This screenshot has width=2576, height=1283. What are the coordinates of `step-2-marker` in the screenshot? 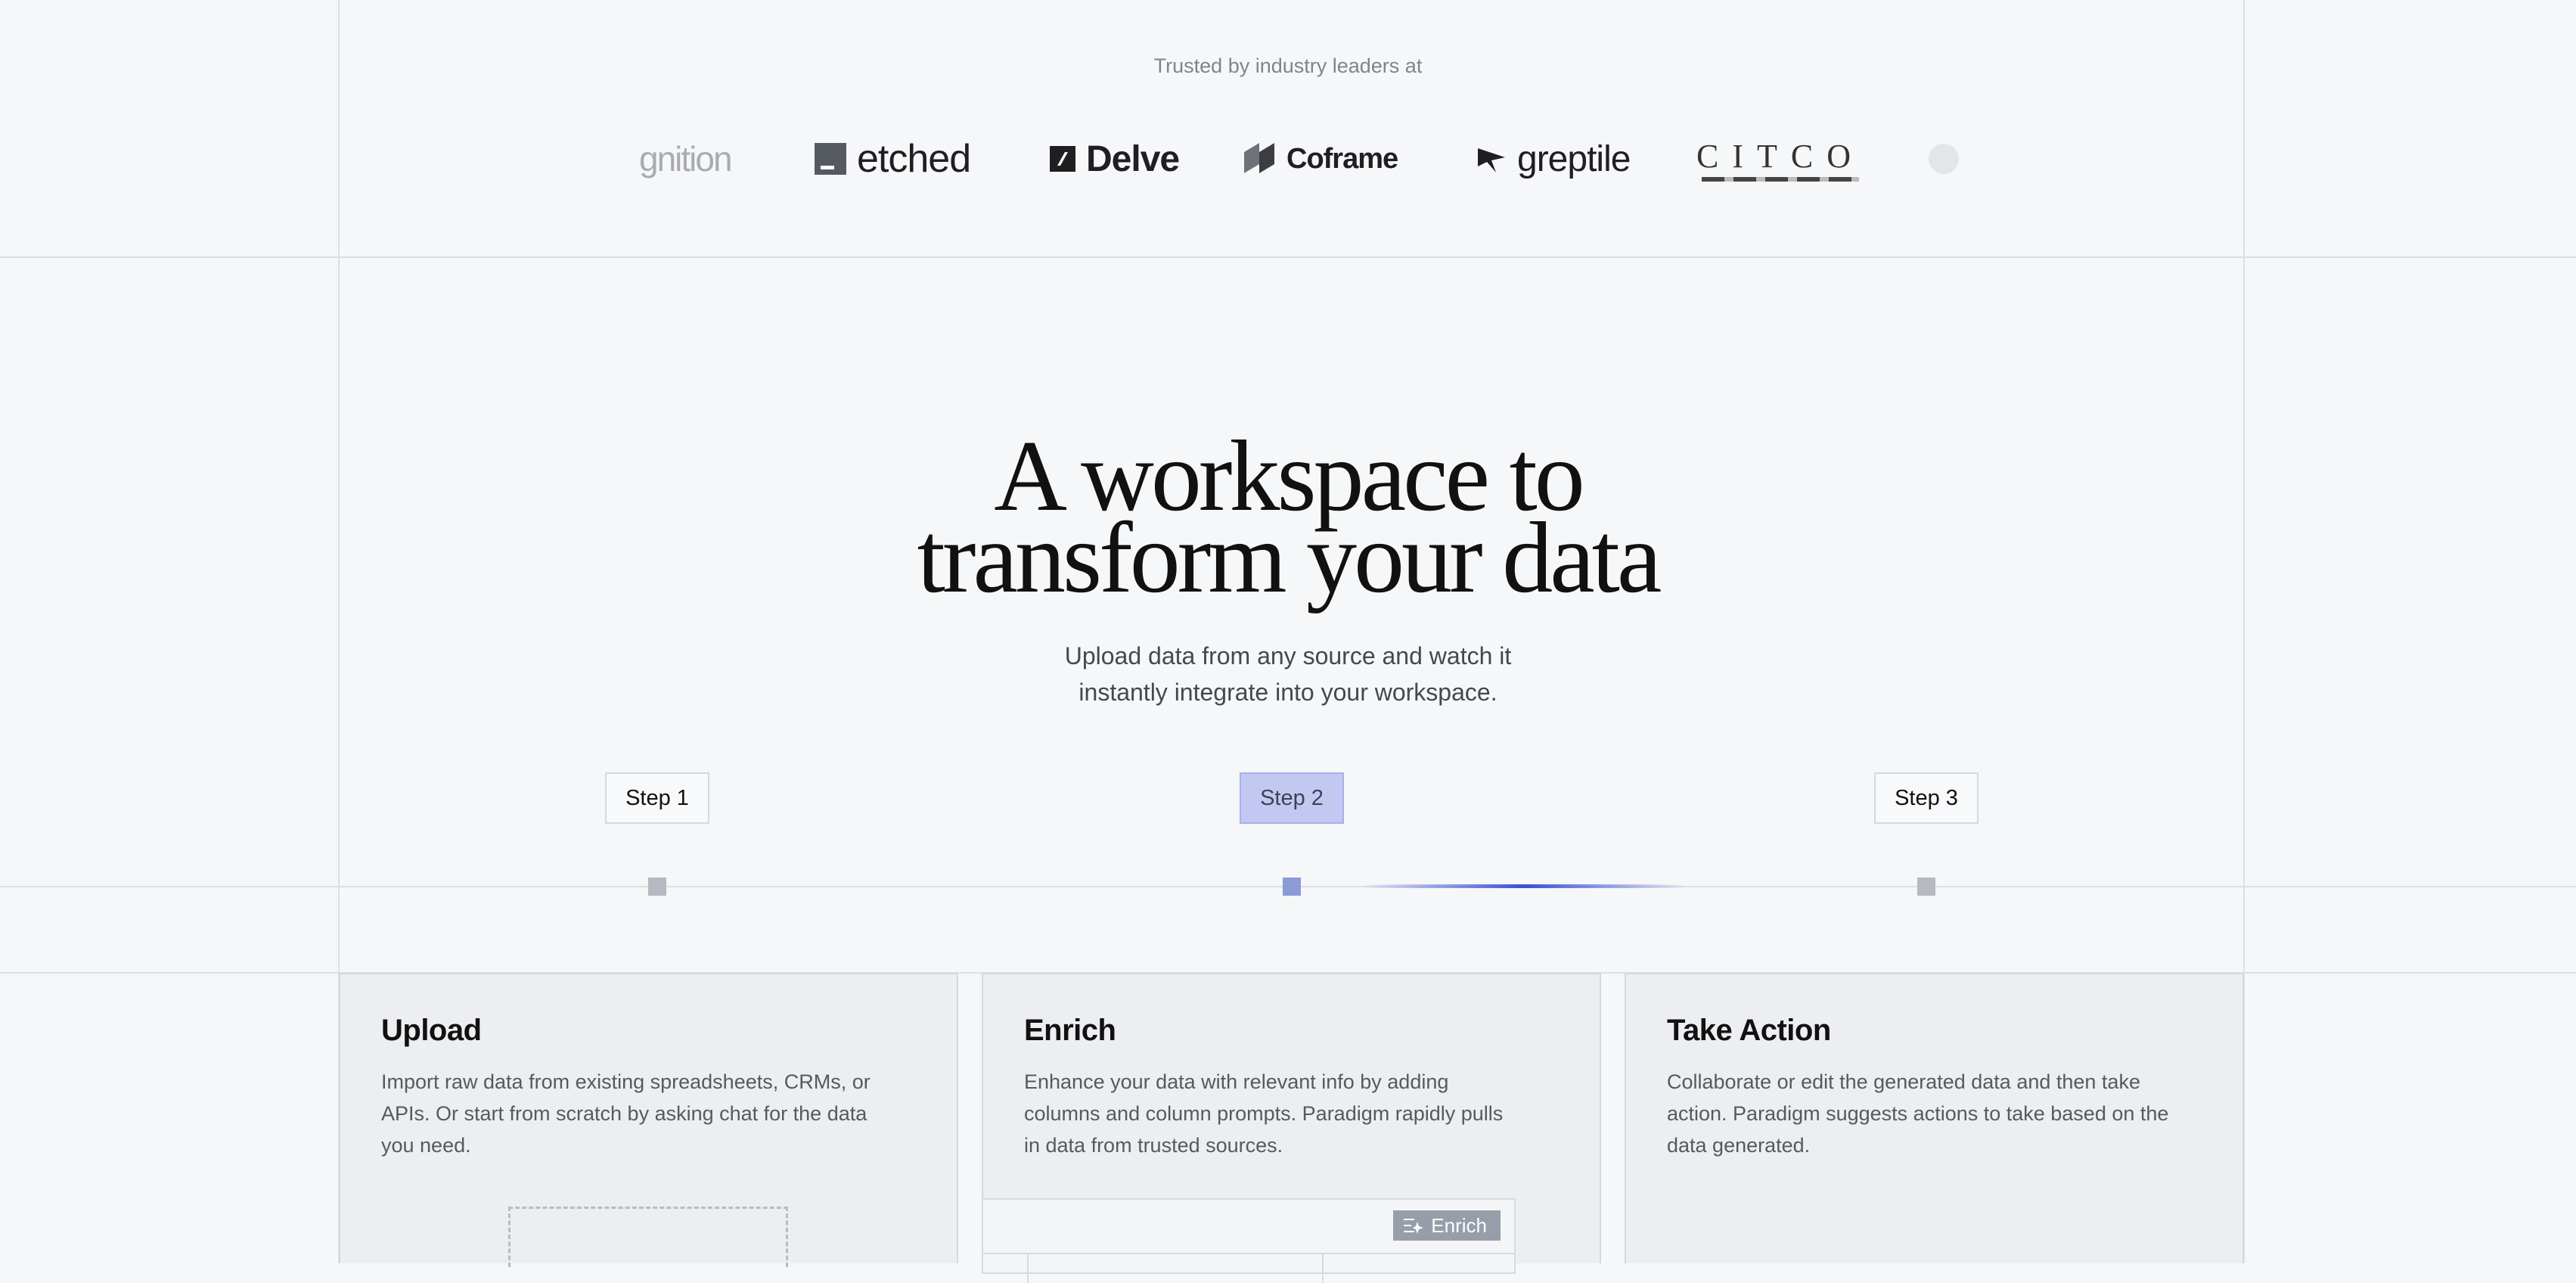 It's located at (1292, 887).